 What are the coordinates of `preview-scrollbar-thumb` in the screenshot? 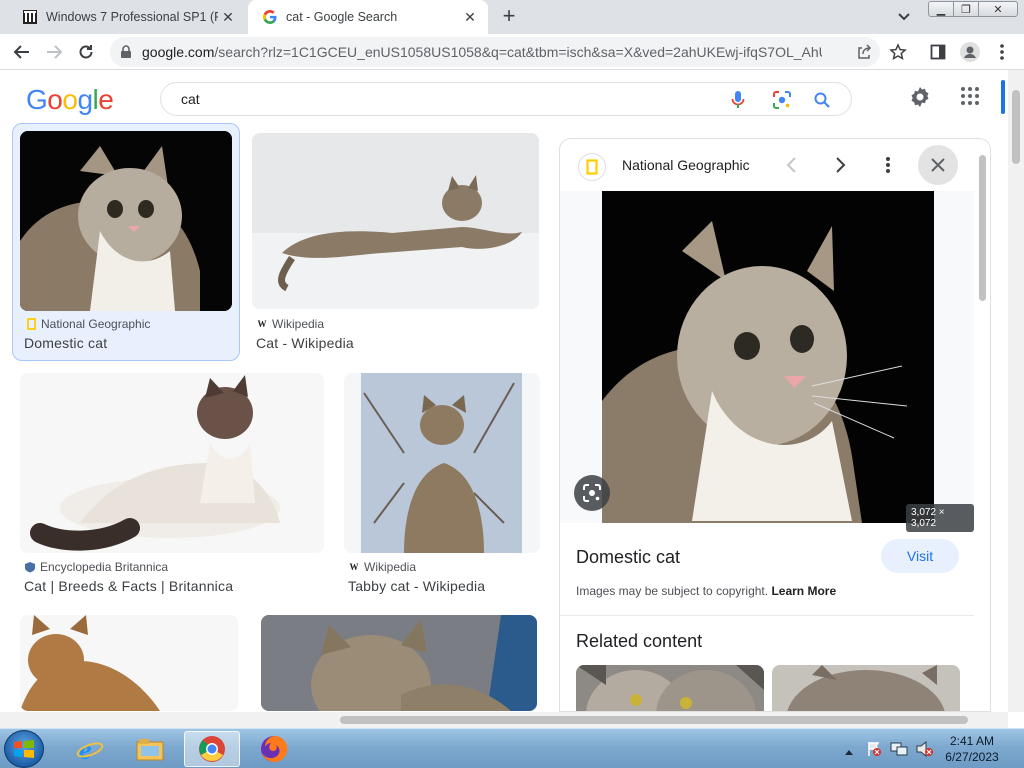 It's located at (982, 228).